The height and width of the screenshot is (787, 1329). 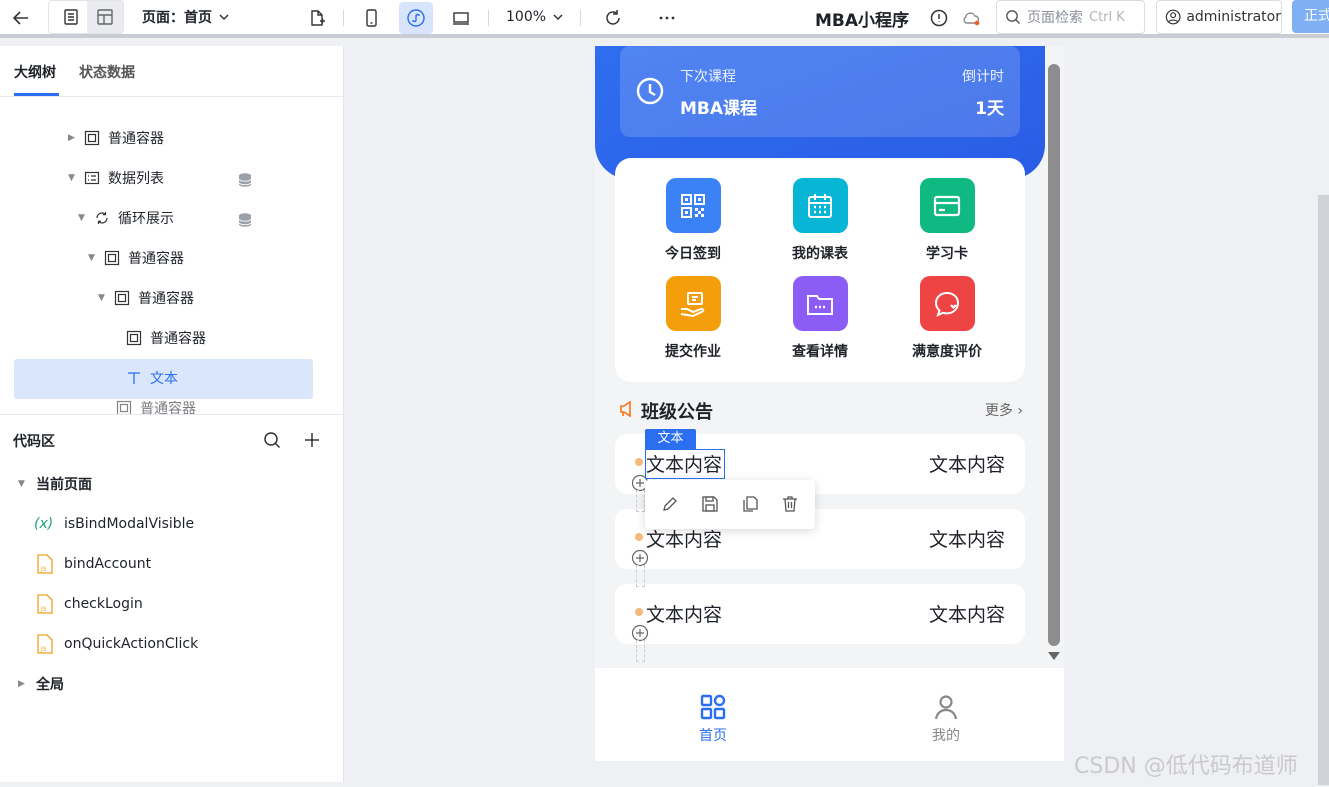 What do you see at coordinates (1004, 410) in the screenshot?
I see `notice-more-link: 更多 ›` at bounding box center [1004, 410].